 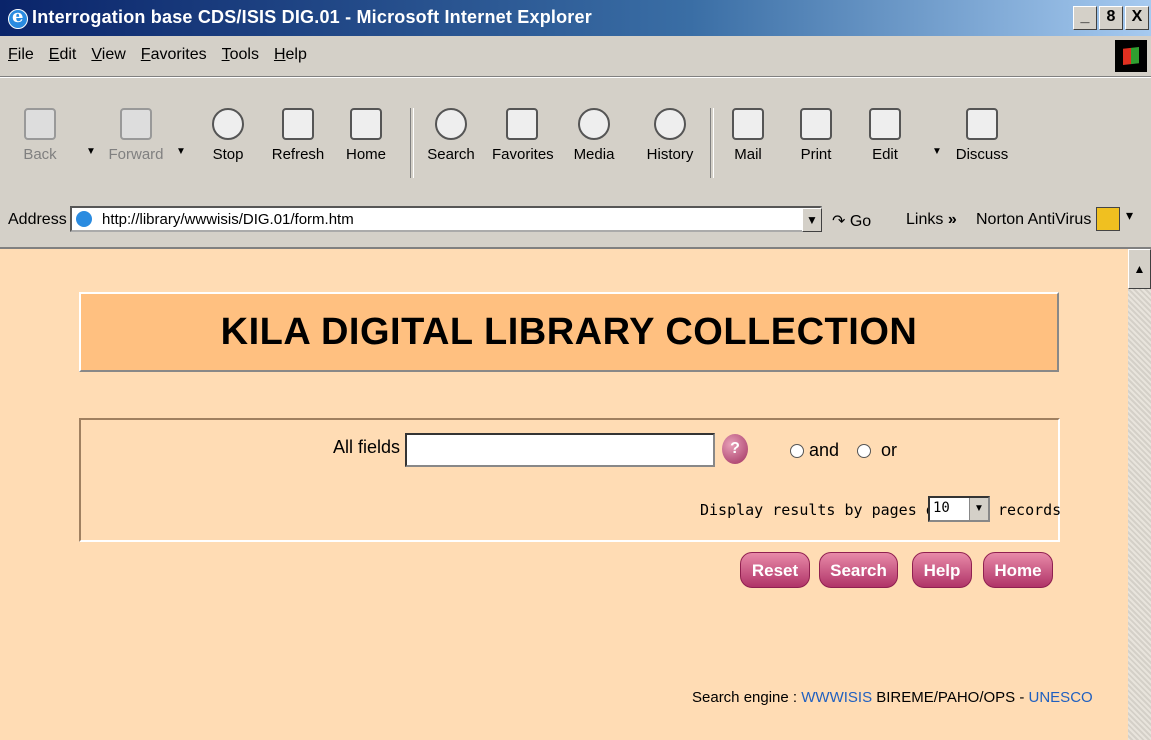 I want to click on forward-dropdown-icon: ▼, so click(x=181, y=151).